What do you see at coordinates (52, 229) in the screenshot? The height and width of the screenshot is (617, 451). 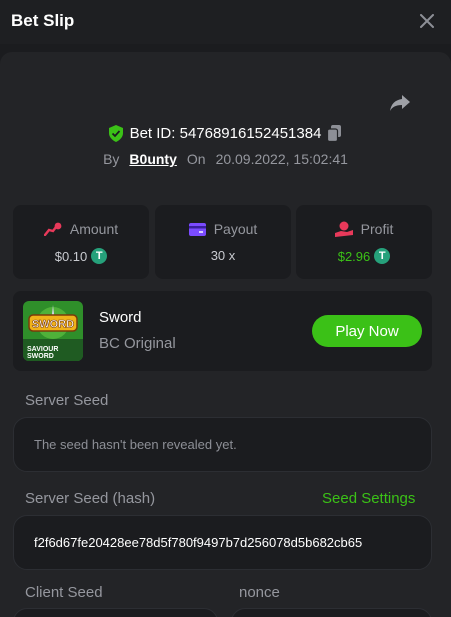 I see `amount-icon` at bounding box center [52, 229].